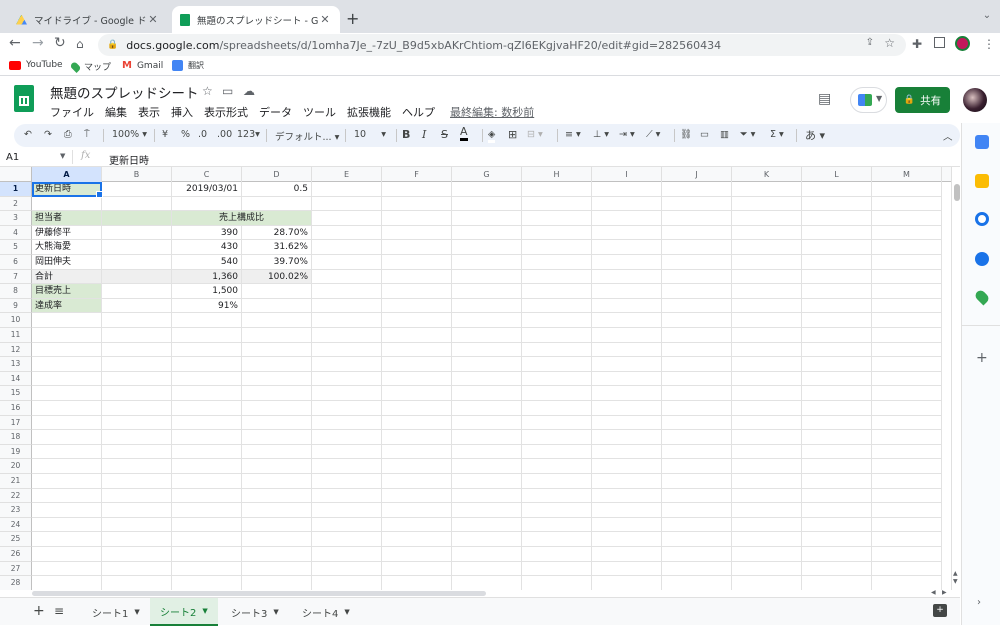 This screenshot has height=626, width=1000. Describe the element at coordinates (627, 437) in the screenshot. I see `cell-i18` at that location.